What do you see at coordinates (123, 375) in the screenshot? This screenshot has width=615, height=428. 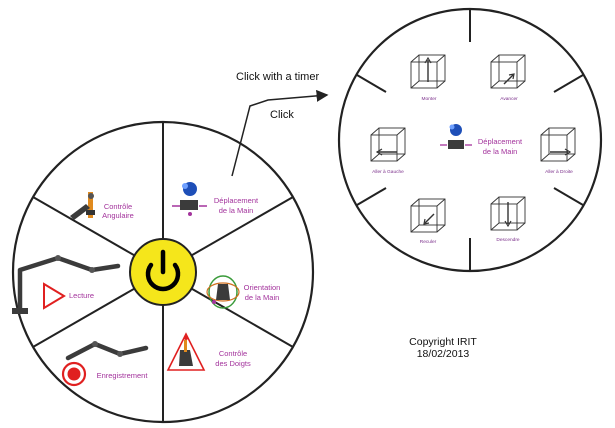 I see `segment-label-line: Enregistrement` at bounding box center [123, 375].